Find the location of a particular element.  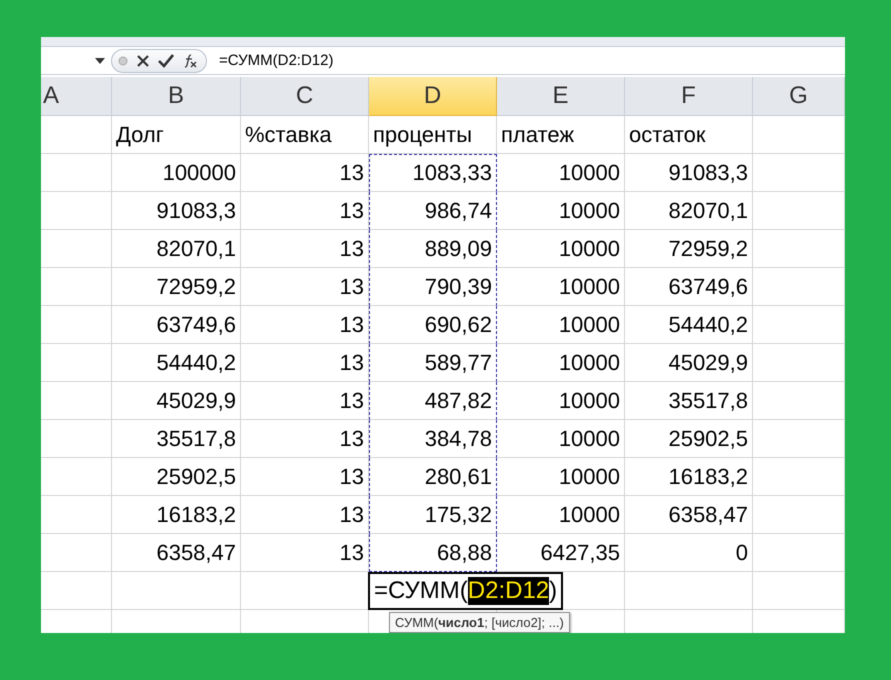

column-header: F is located at coordinates (689, 96).